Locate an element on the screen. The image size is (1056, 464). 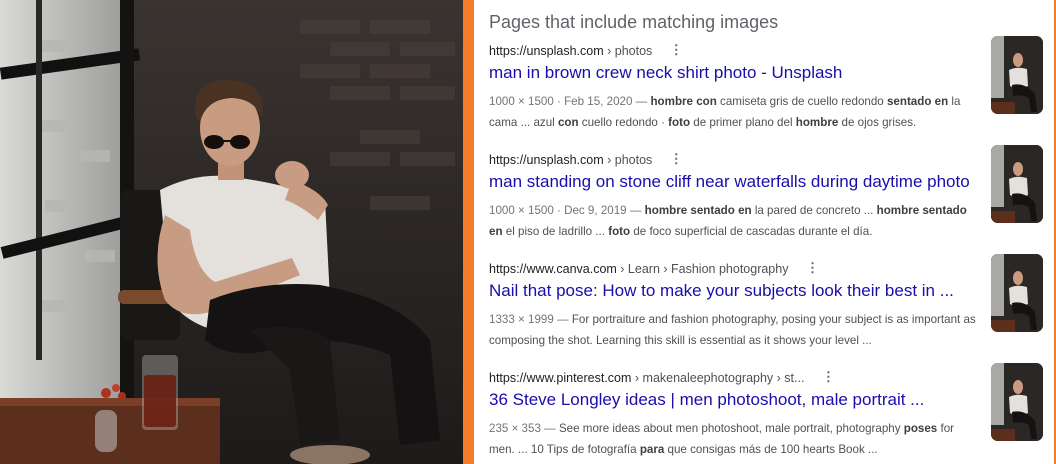
result-meta: 1000 × 1500 · Dec 9, 2019 — is located at coordinates (567, 210).